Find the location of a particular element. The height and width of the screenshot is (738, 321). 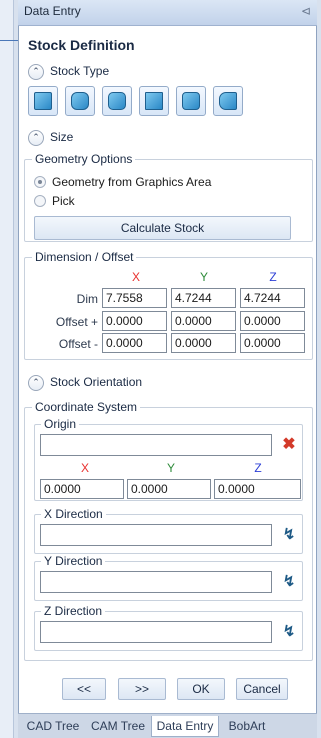

coordinate-system-label: Coordinate System is located at coordinates (86, 407).